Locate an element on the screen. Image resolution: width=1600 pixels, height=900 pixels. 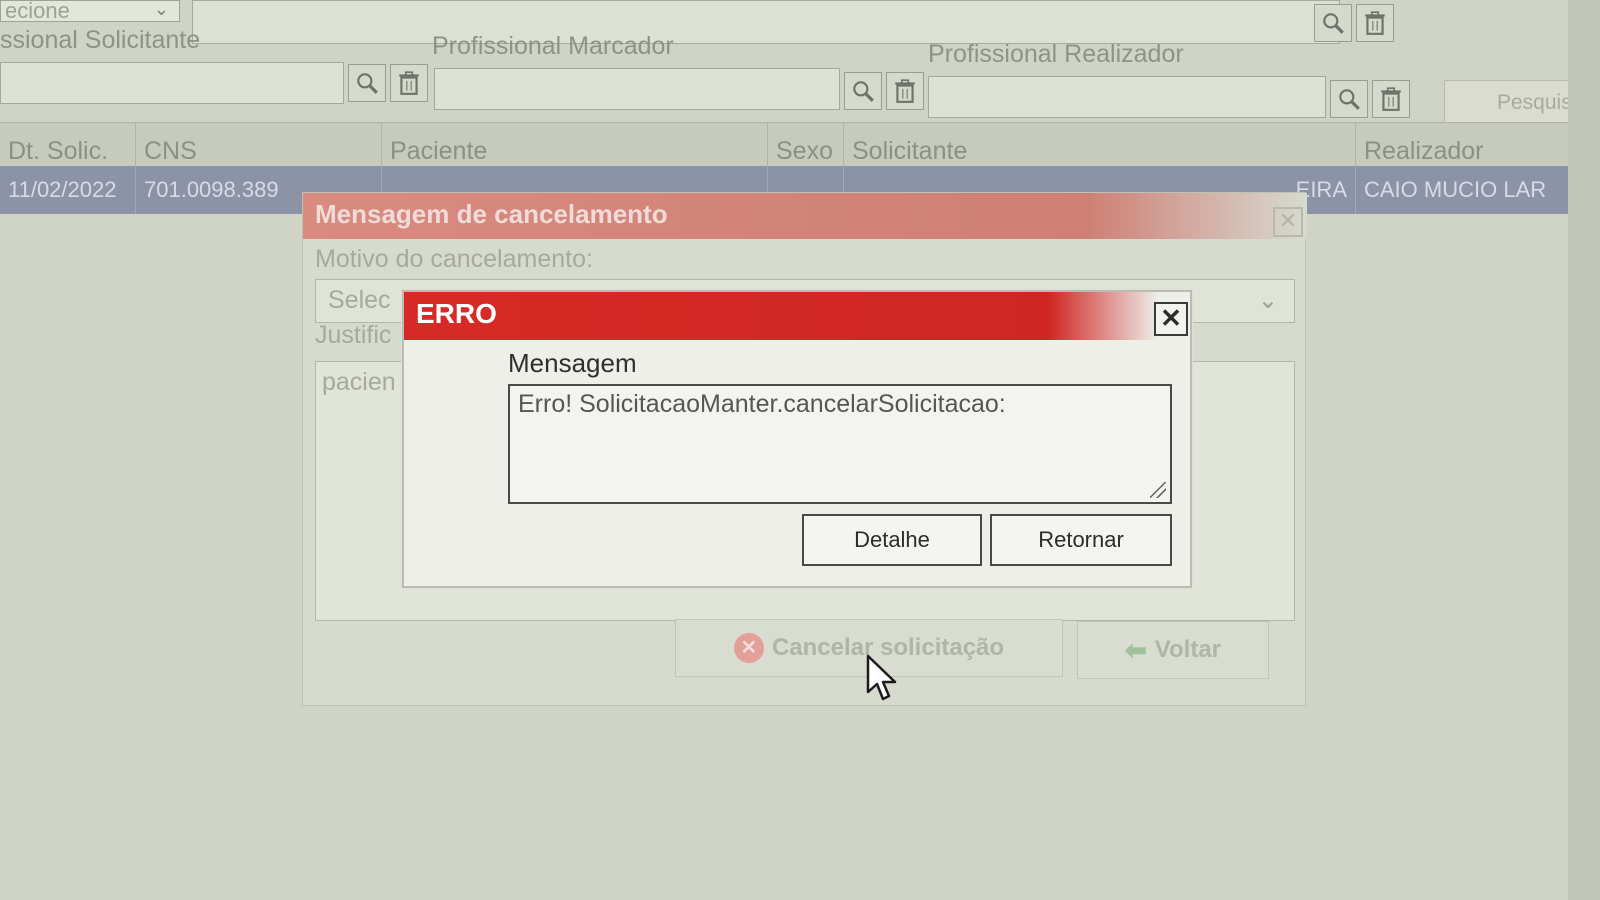
error-dialog-titlebar: ERRO is located at coordinates (797, 316).